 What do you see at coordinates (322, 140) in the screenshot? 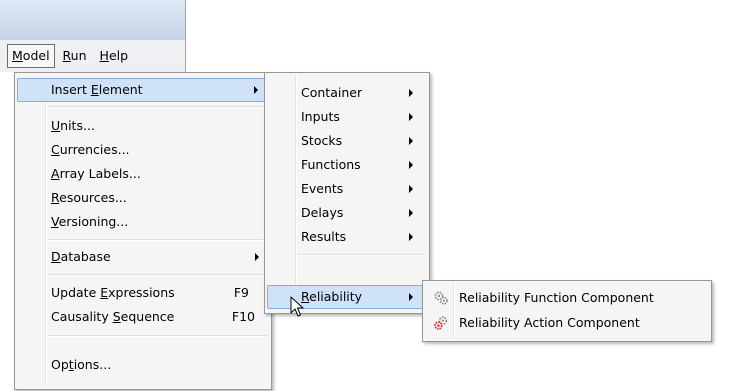
I see `submenu-item-label: Stocks` at bounding box center [322, 140].